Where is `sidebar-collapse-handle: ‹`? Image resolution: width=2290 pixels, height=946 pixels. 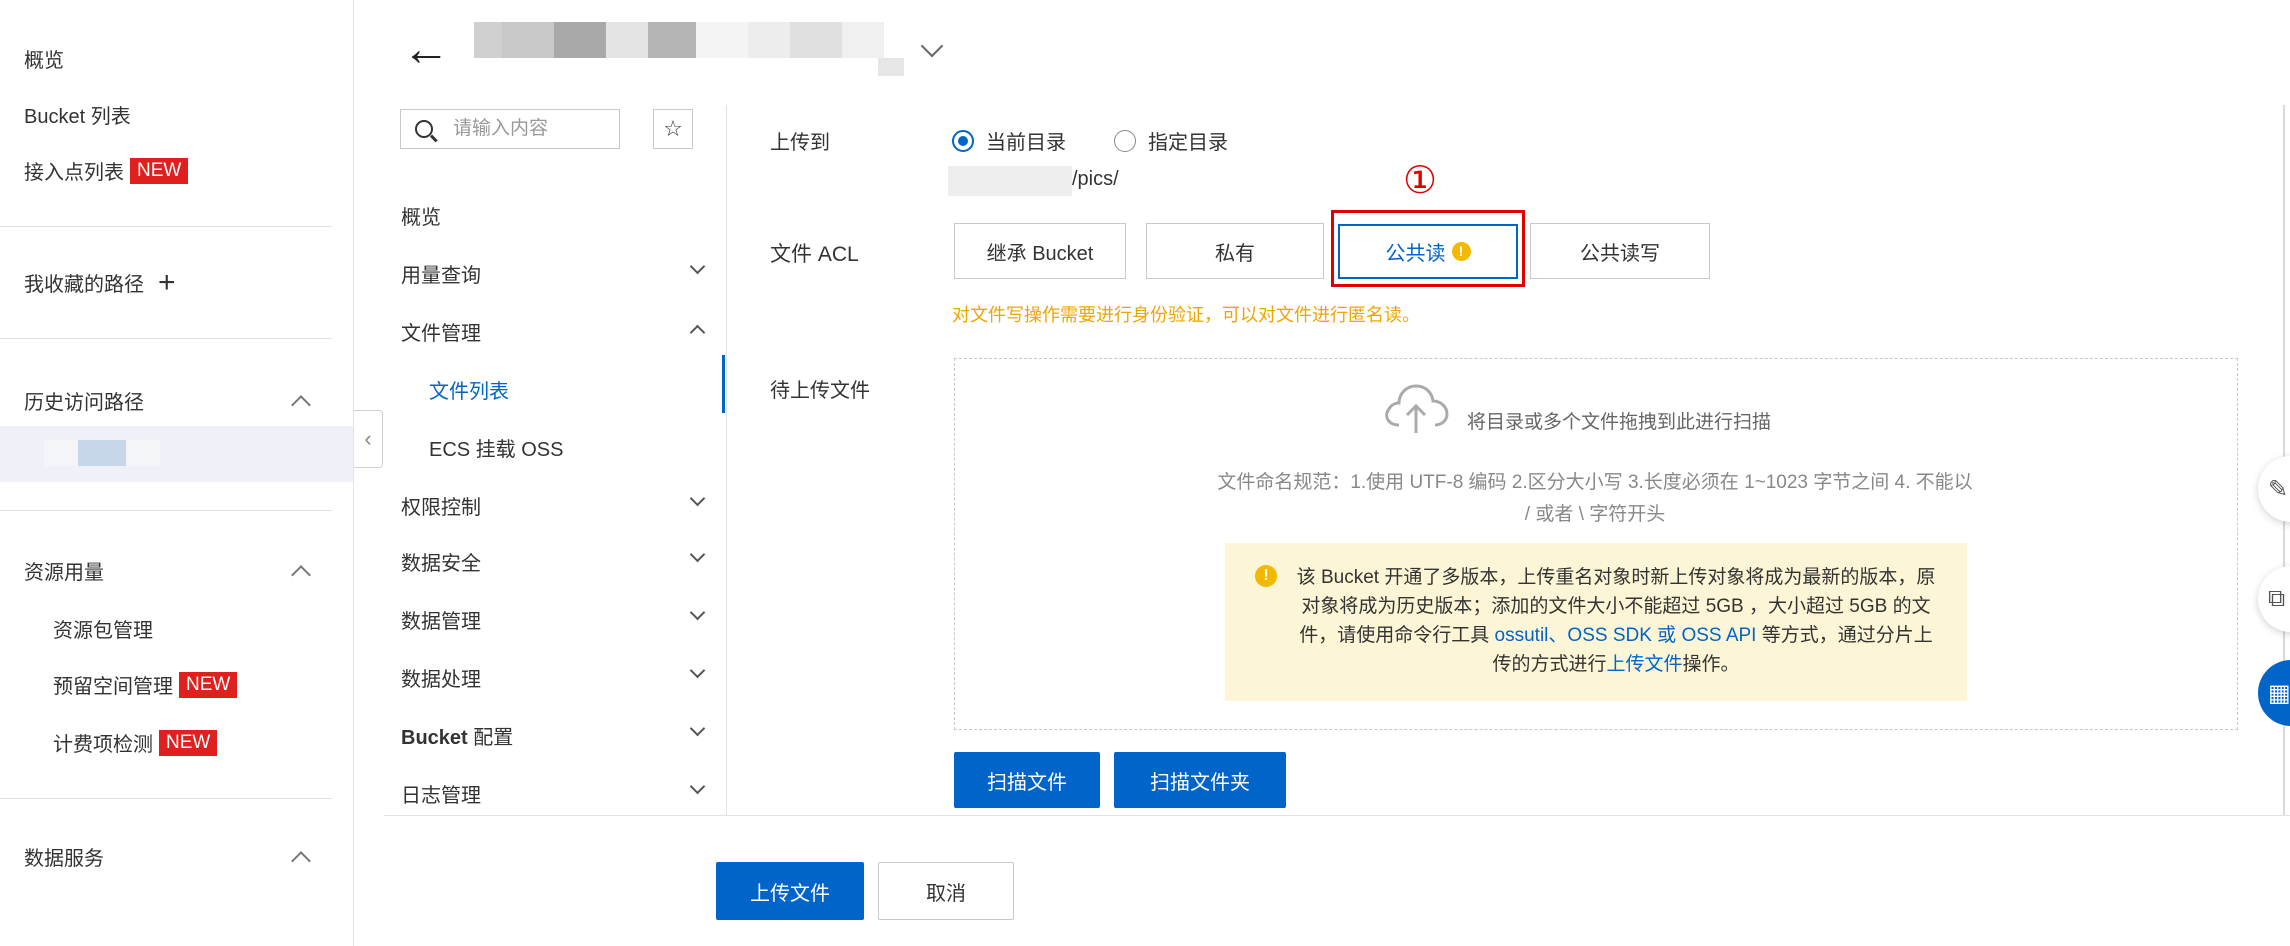 sidebar-collapse-handle: ‹ is located at coordinates (368, 439).